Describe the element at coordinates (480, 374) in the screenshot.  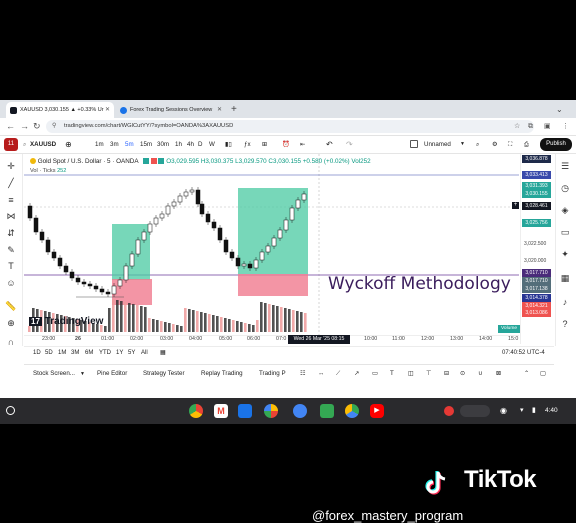
I see `magnet-icon: ∪` at that location.